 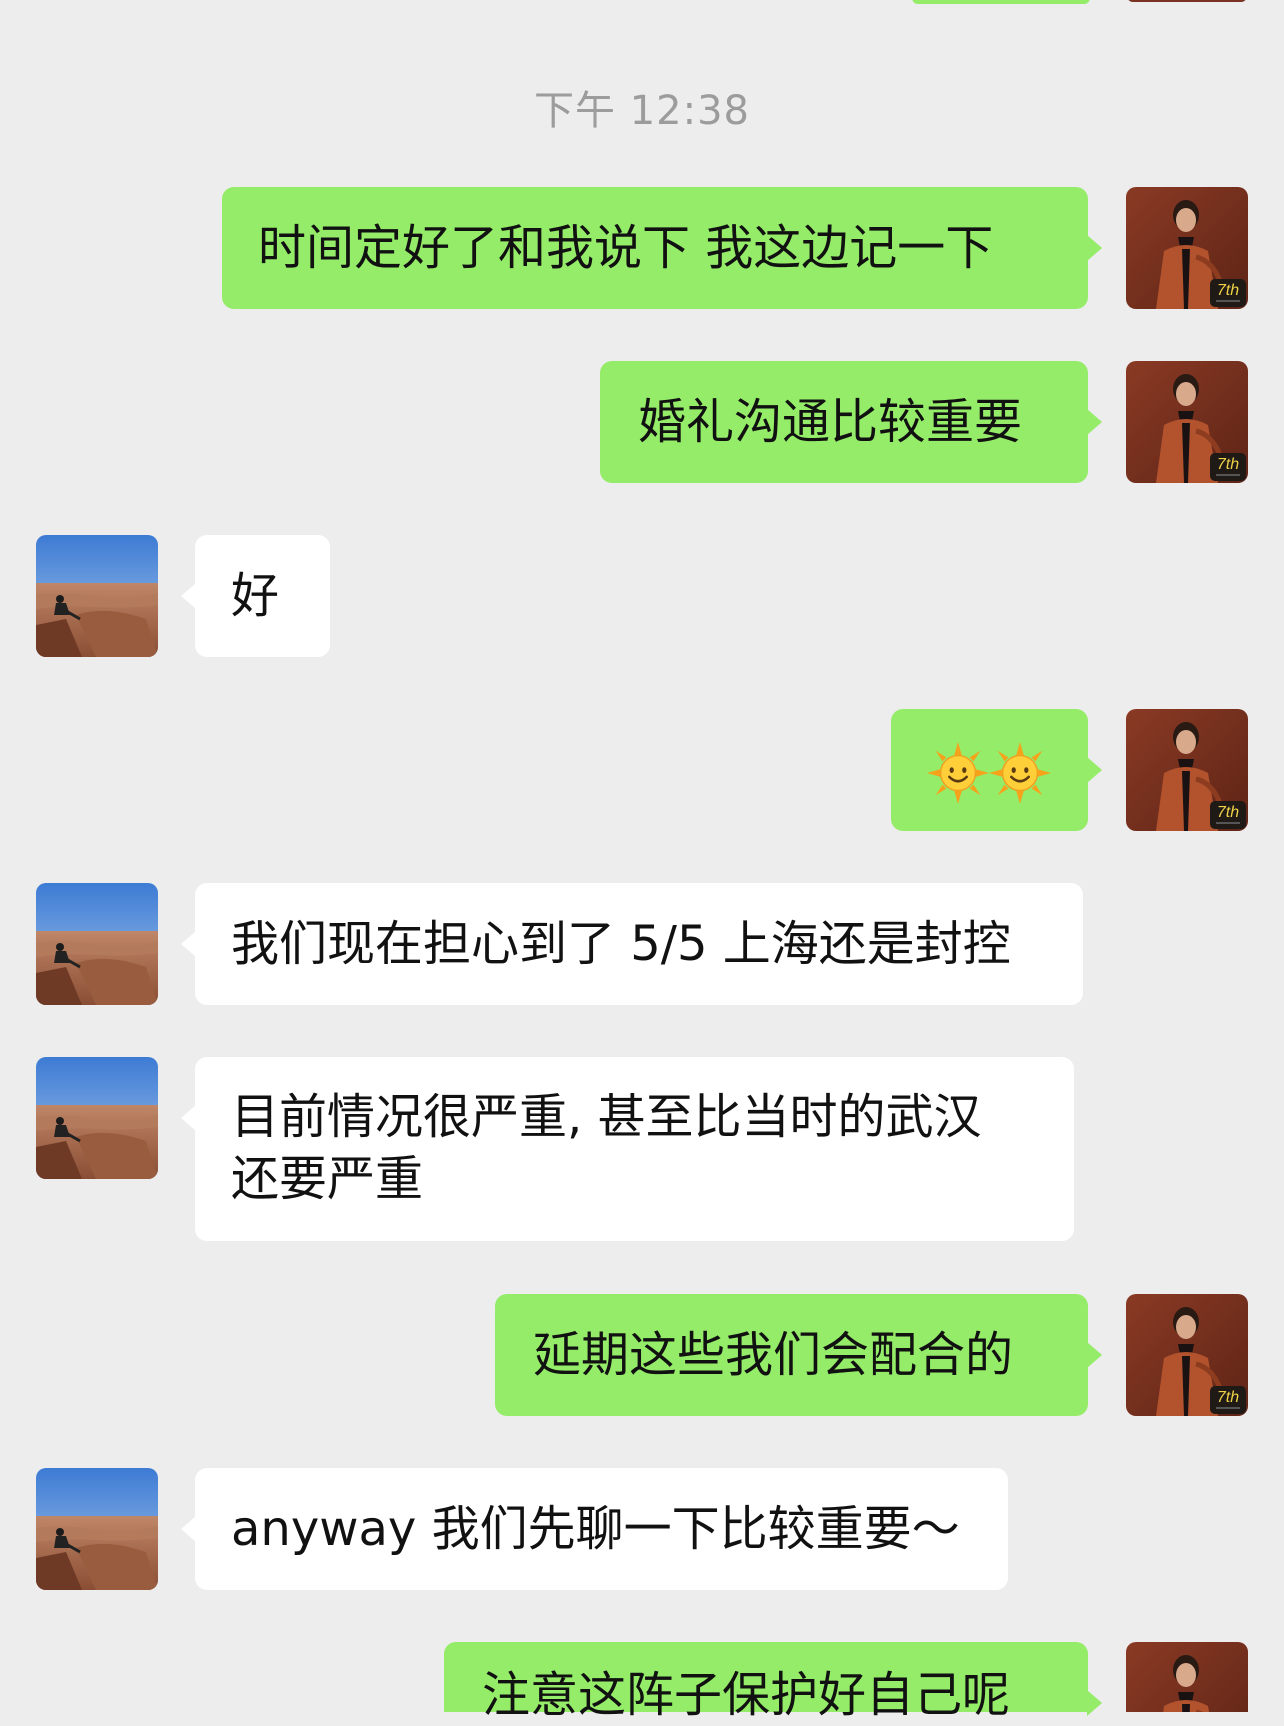 I want to click on message-bubble-incoming: anyway 我们先聊一下比较重要～, so click(x=594, y=1529).